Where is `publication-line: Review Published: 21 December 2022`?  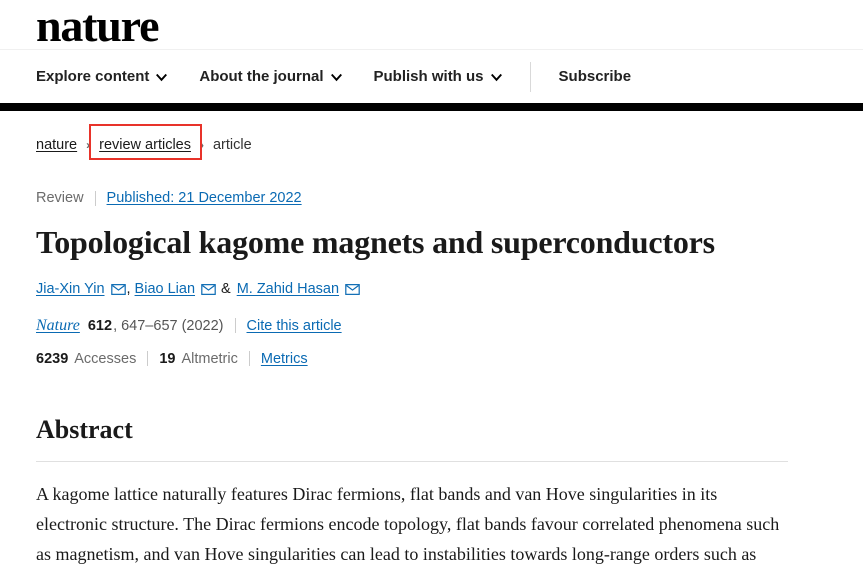 publication-line: Review Published: 21 December 2022 is located at coordinates (431, 198).